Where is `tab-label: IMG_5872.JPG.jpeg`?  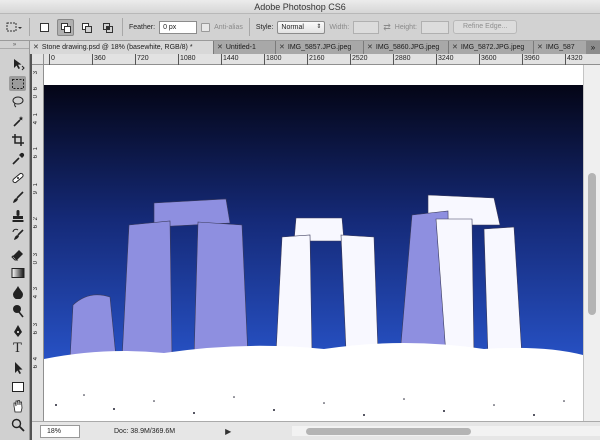
tab-label: IMG_5872.JPG.jpeg is located at coordinates (492, 47).